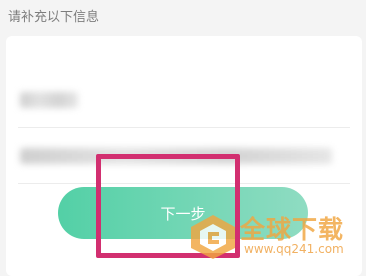 The image size is (366, 276). I want to click on watermark-logo-icon, so click(213, 237).